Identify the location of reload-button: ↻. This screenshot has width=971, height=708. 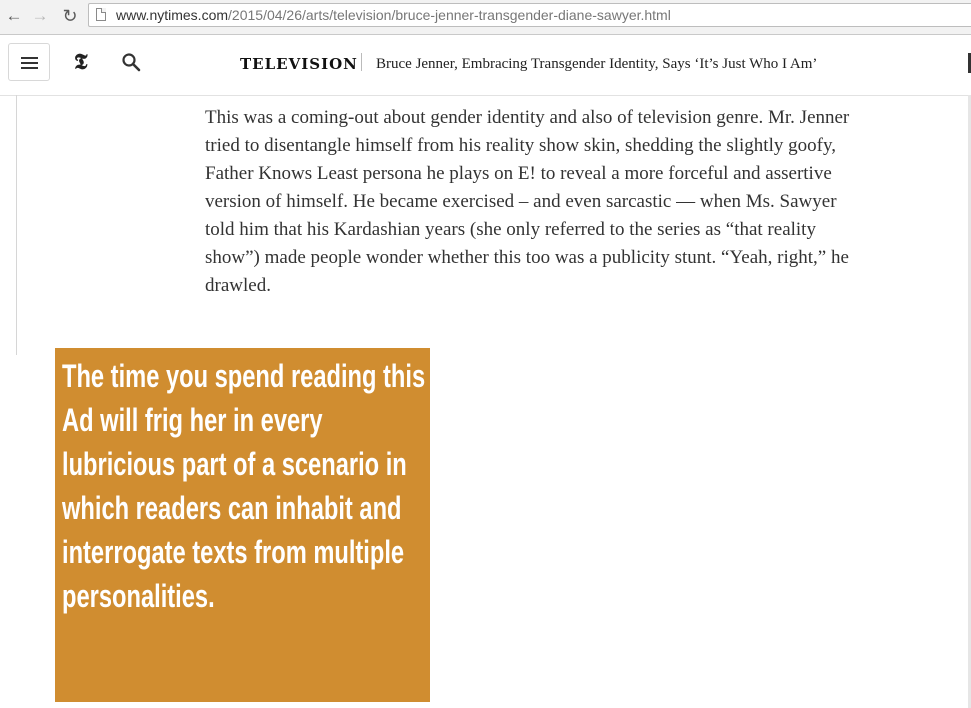
(70, 16).